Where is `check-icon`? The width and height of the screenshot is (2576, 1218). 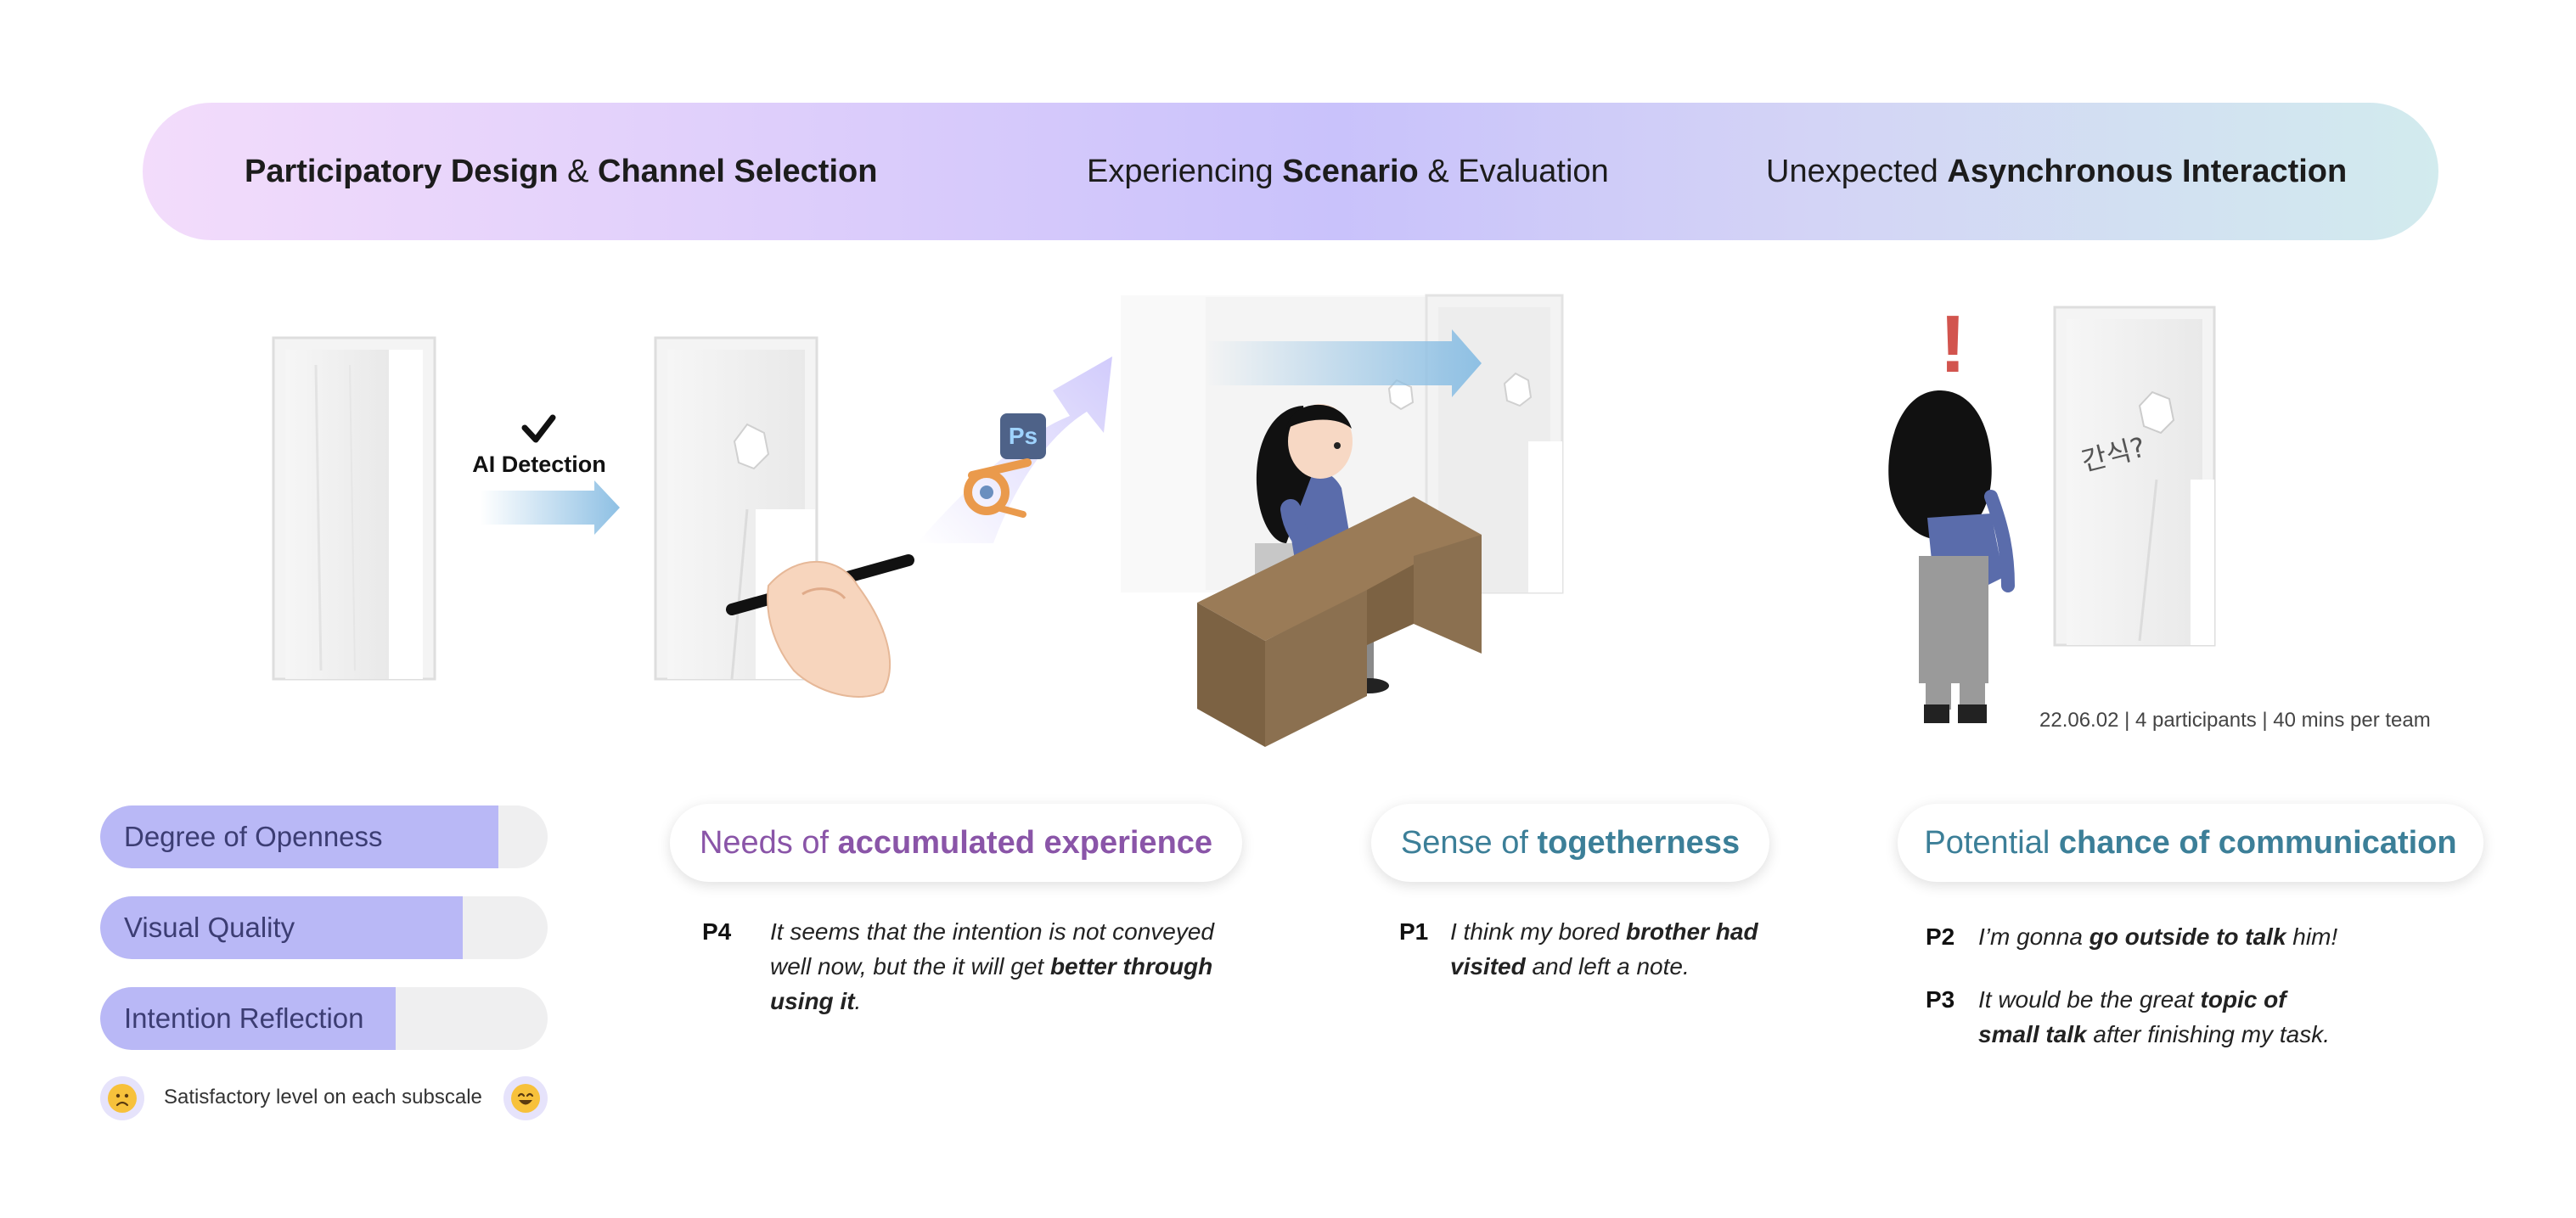
check-icon is located at coordinates (538, 428).